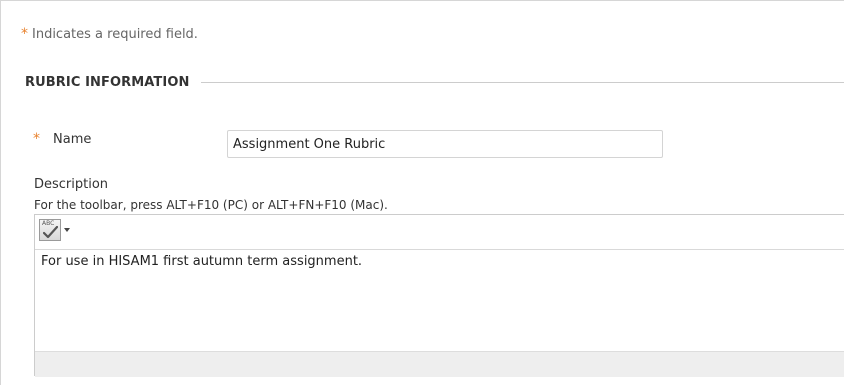 This screenshot has width=844, height=385. I want to click on editor-toolbar: ABC, so click(439, 232).